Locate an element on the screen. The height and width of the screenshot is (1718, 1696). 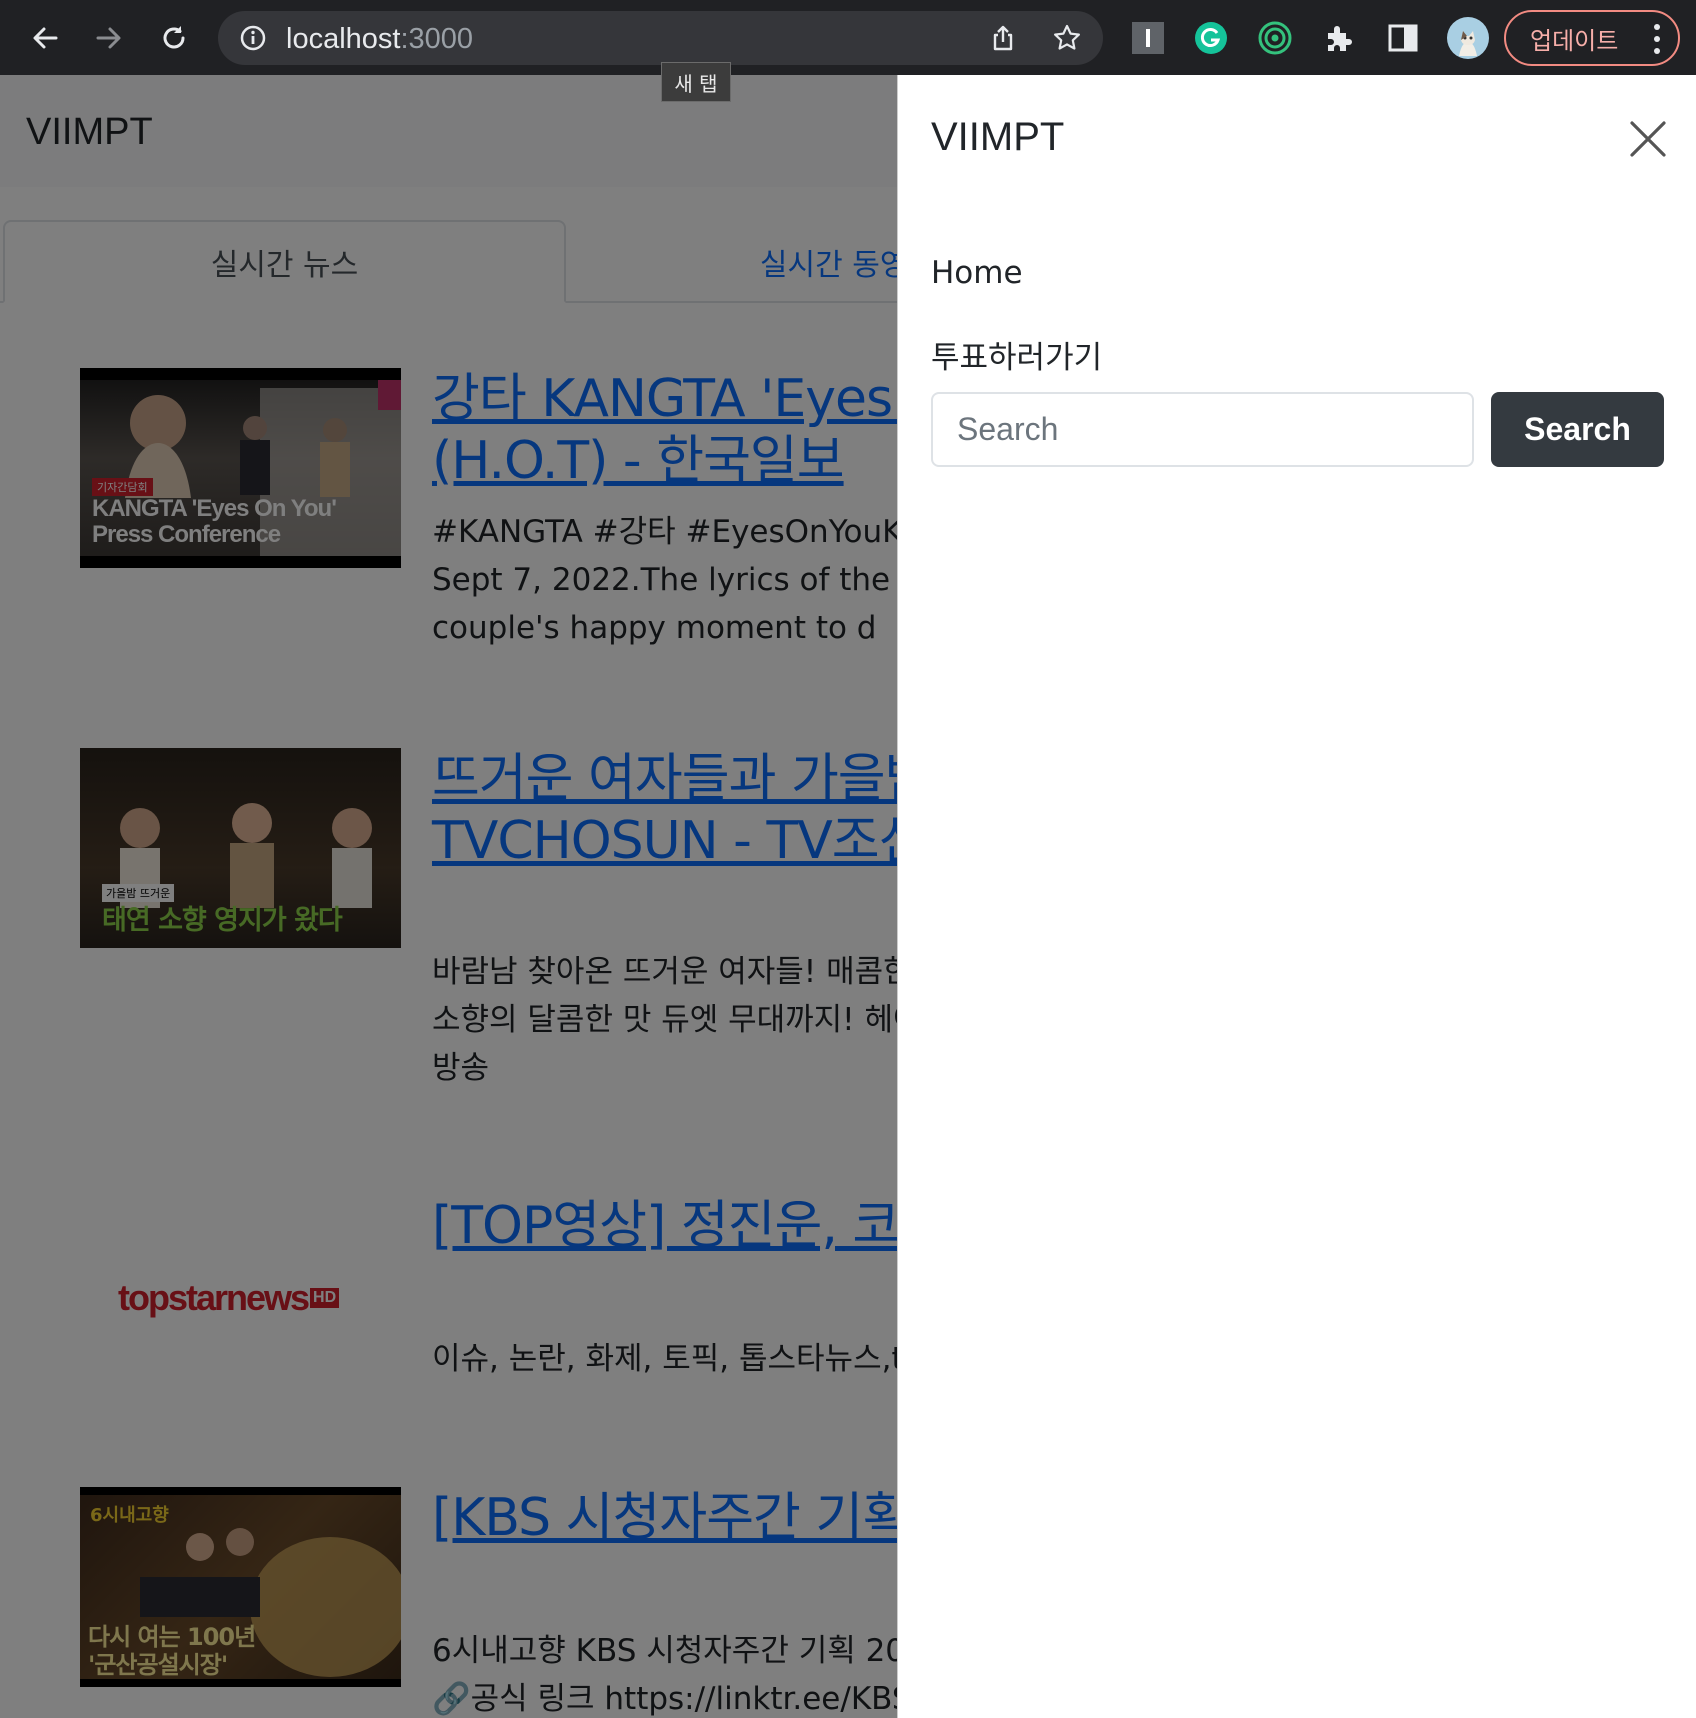
close-icon is located at coordinates (1648, 139).